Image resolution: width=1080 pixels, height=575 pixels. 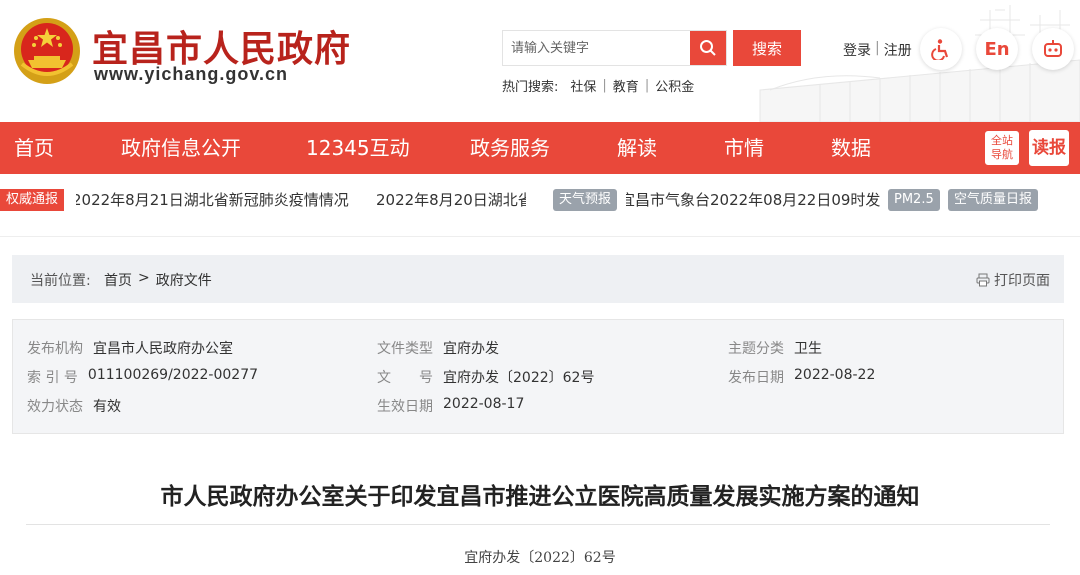 I want to click on nav-item-home: 首页, so click(x=34, y=148).